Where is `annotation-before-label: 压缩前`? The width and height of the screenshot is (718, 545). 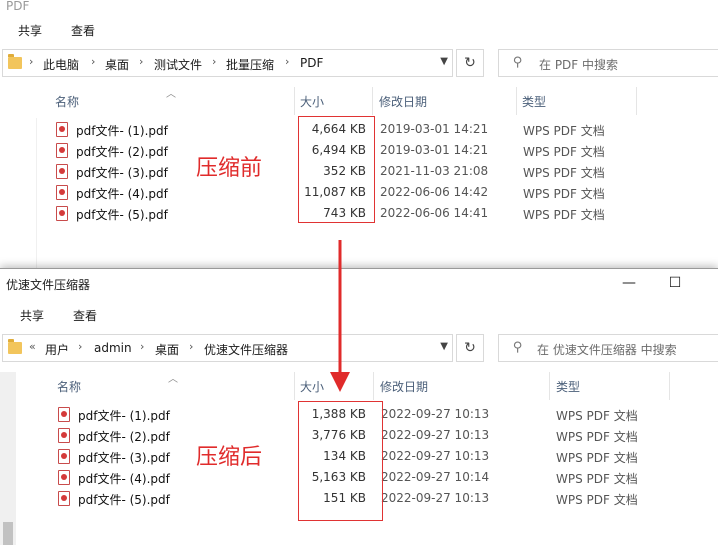 annotation-before-label: 压缩前 is located at coordinates (229, 168).